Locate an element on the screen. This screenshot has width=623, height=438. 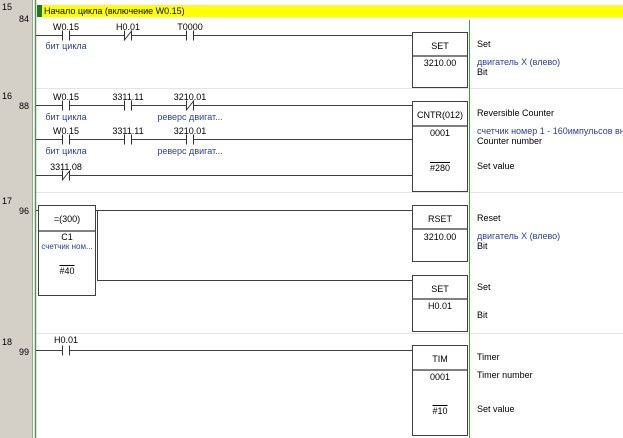
operand-label: Counter number is located at coordinates (510, 141).